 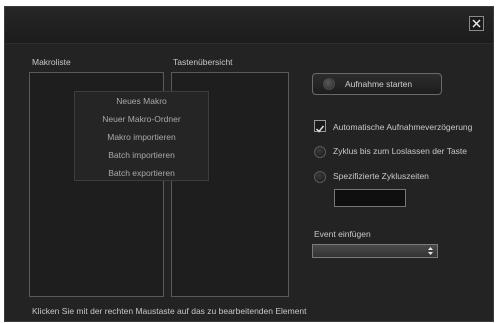 I want to click on auto-delay-label: Automatische Aufnahmeverzögerung, so click(x=403, y=127).